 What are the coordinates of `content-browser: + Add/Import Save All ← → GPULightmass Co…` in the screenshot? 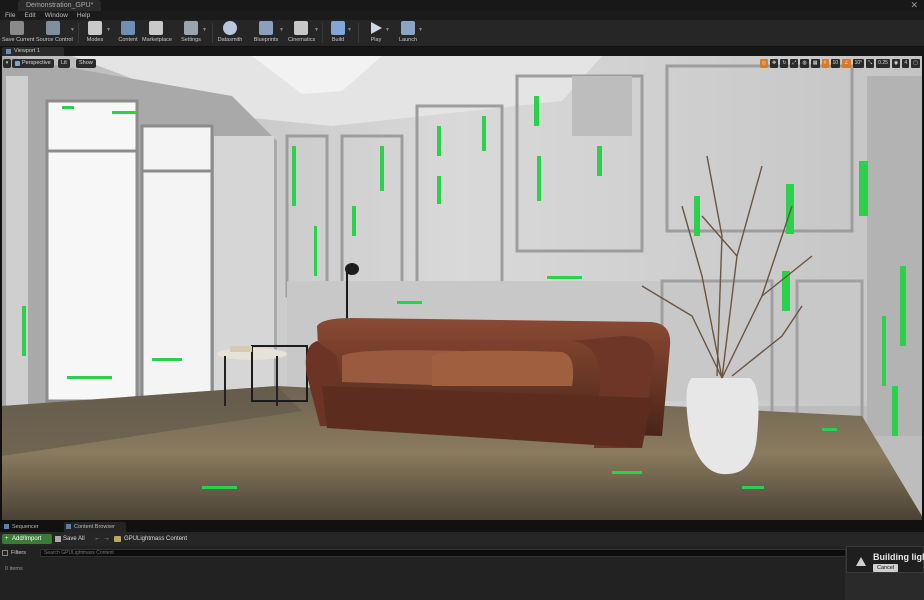 It's located at (462, 566).